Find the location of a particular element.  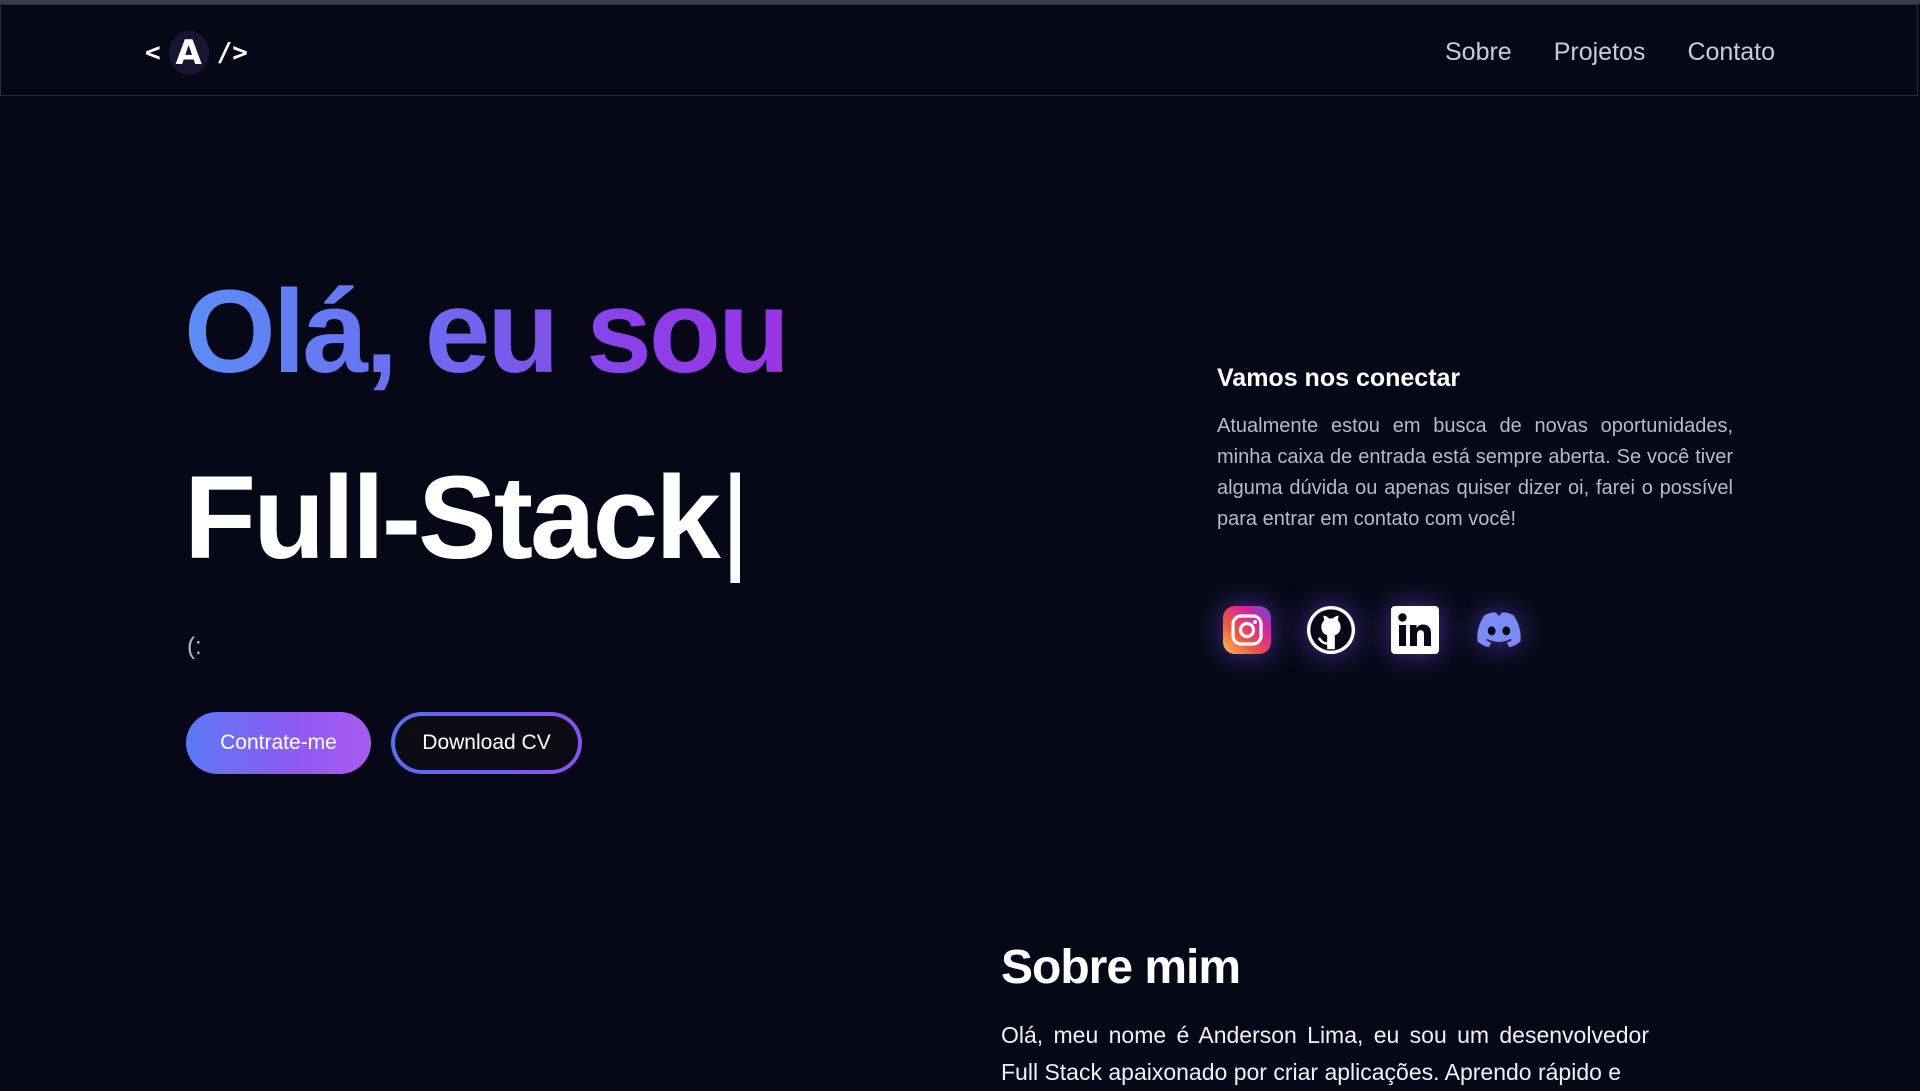

logo-close-bracket: /> is located at coordinates (232, 53).